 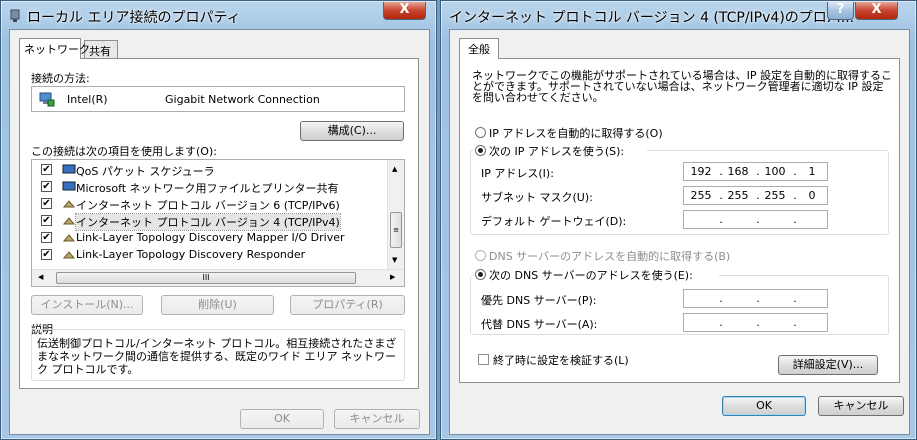 What do you see at coordinates (517, 173) in the screenshot?
I see `ip-address-label: IP アドレス(I):` at bounding box center [517, 173].